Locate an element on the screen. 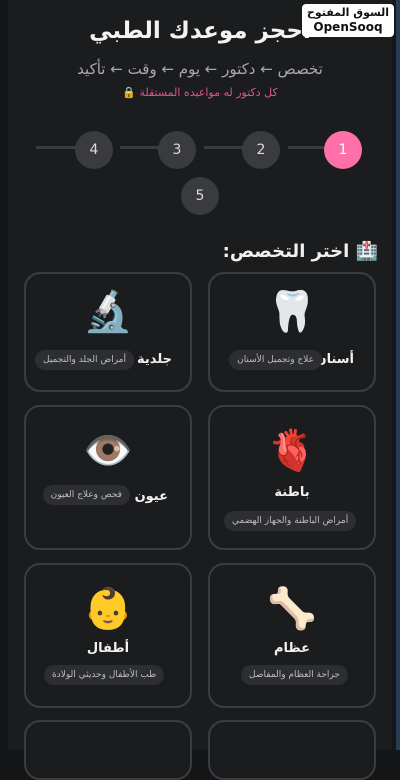 The width and height of the screenshot is (400, 780). specialty-card-dental: 🦷 أسنان علاج وتجميل الأسنان is located at coordinates (292, 332).